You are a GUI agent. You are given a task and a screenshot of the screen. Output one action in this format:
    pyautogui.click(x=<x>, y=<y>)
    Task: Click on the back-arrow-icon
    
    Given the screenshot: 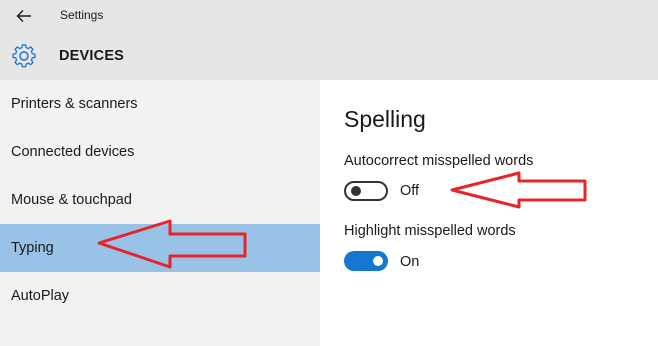 What is the action you would take?
    pyautogui.click(x=23, y=16)
    